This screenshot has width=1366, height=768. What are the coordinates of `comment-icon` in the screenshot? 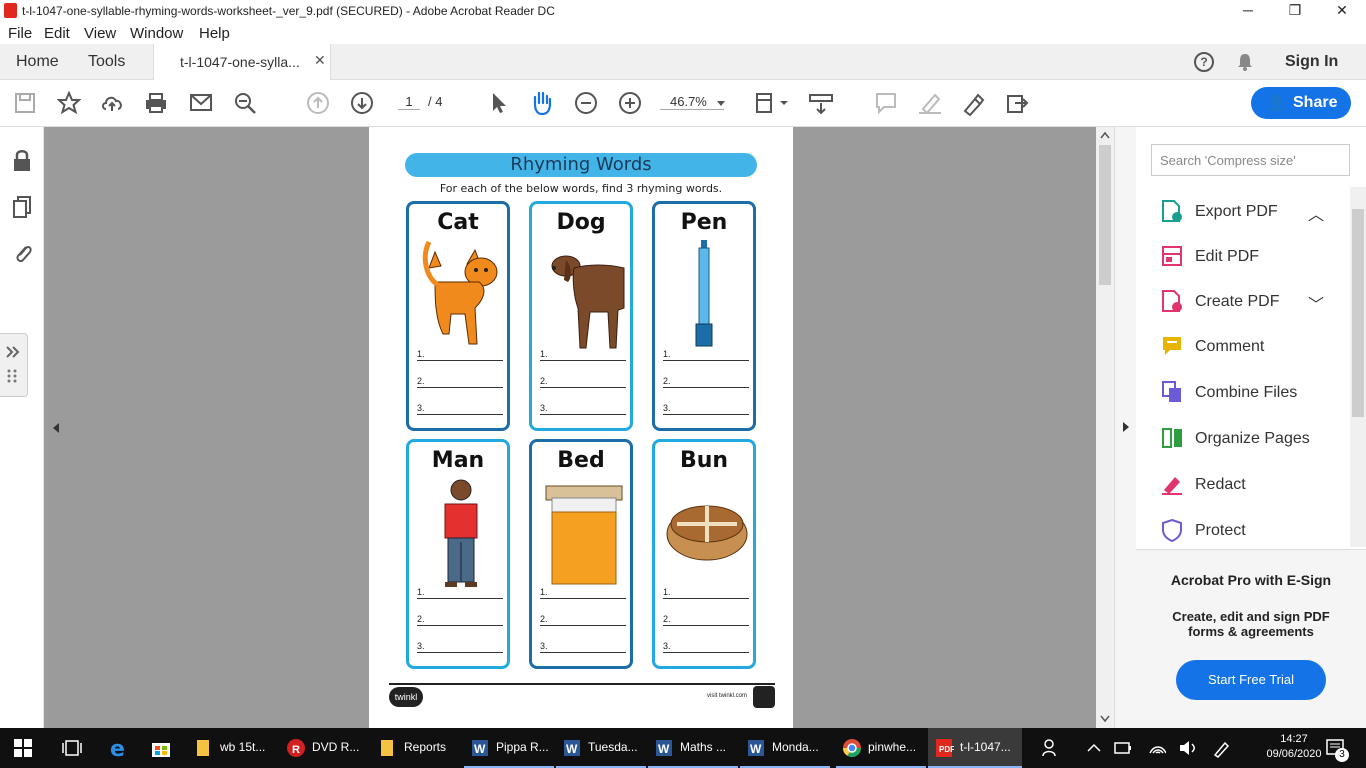 It's located at (886, 103).